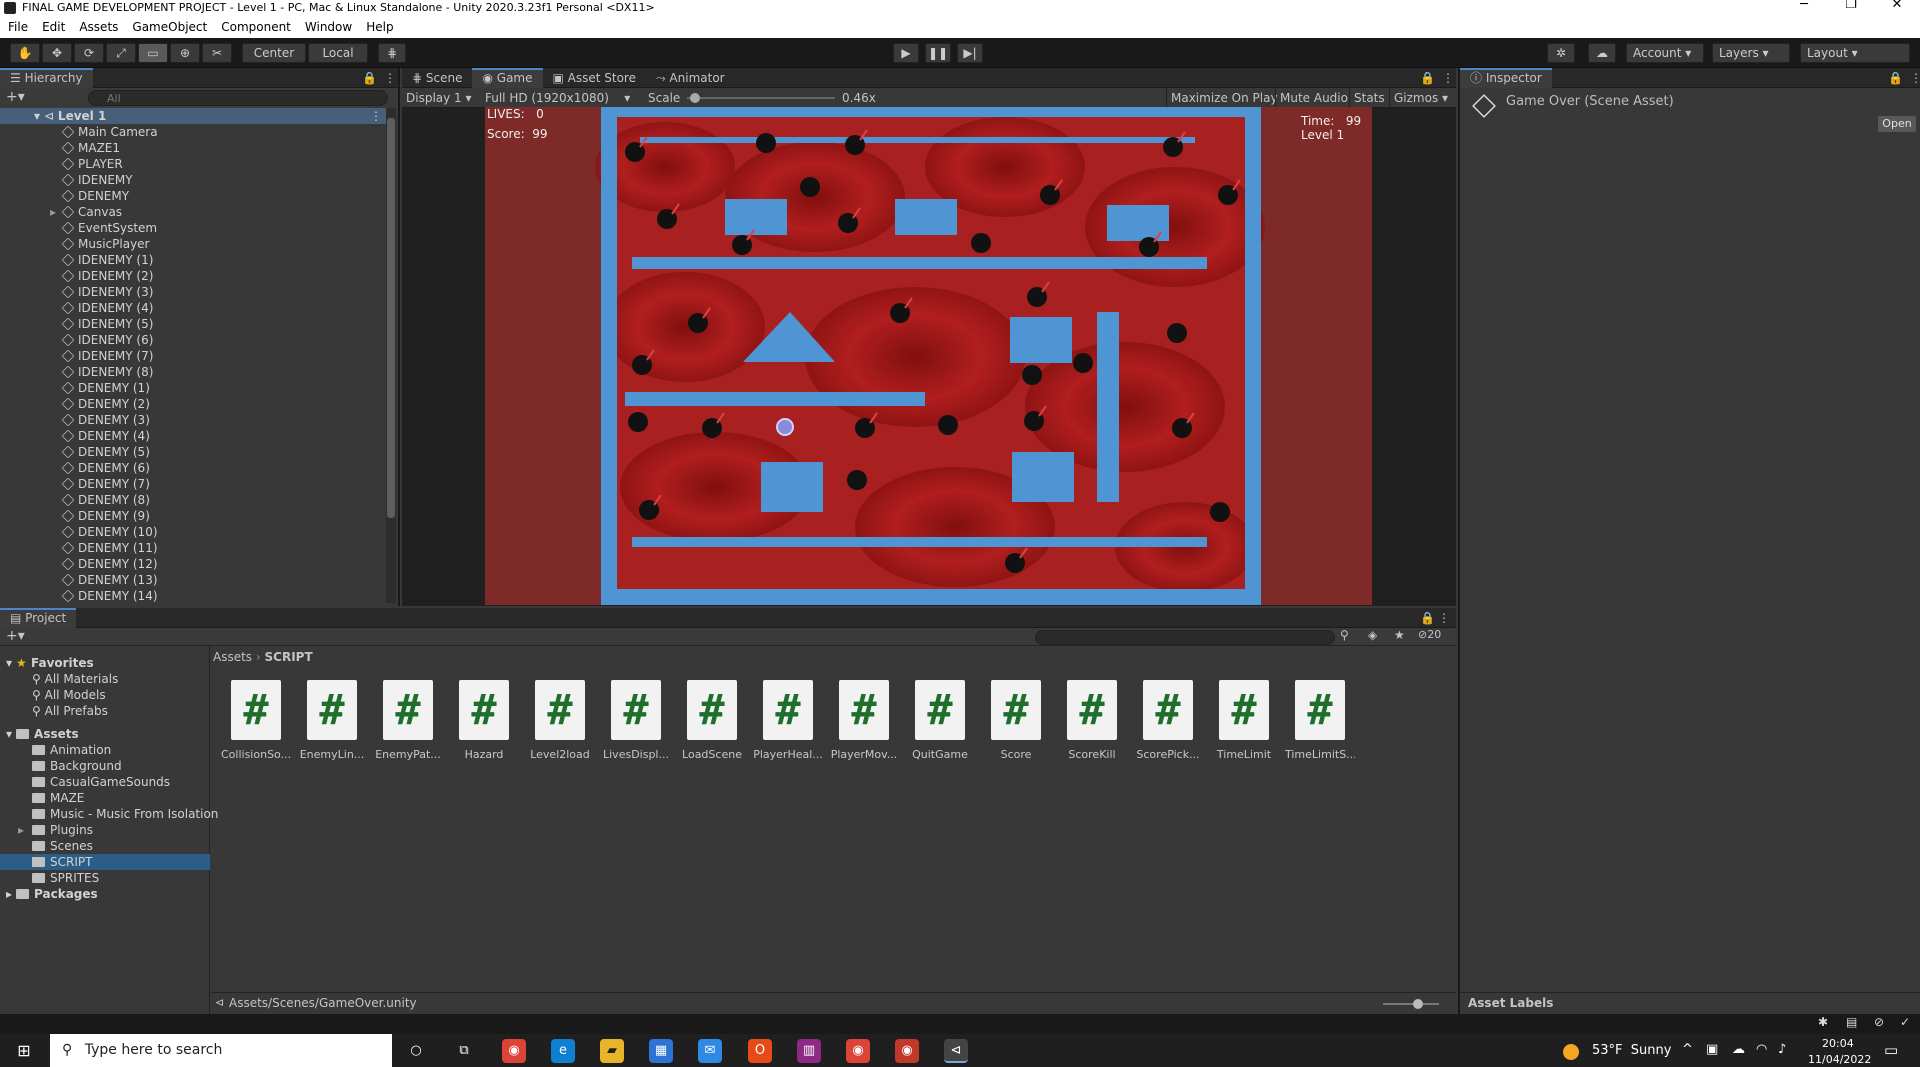 This screenshot has height=1067, width=1920. I want to click on menu-edit: Edit, so click(52, 25).